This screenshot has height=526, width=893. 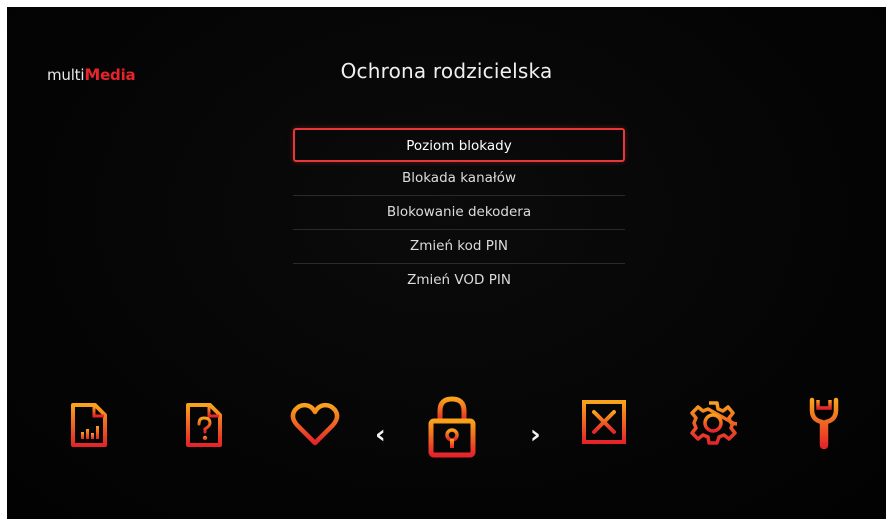 What do you see at coordinates (459, 145) in the screenshot?
I see `menu-item-lock-level: Poziom blokady` at bounding box center [459, 145].